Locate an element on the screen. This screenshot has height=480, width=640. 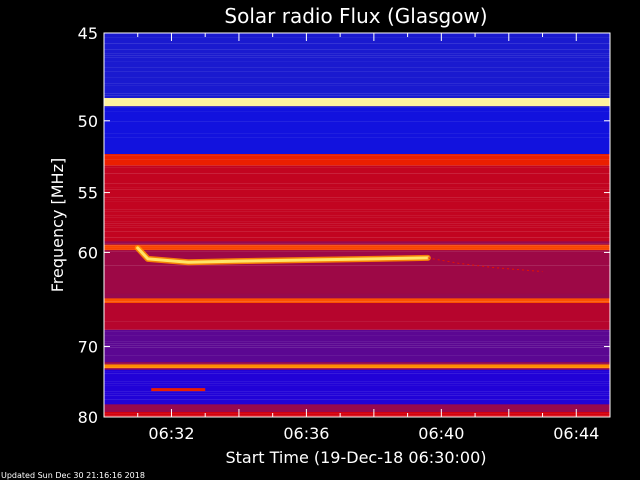
x-tick-label: 06:40 is located at coordinates (441, 433).